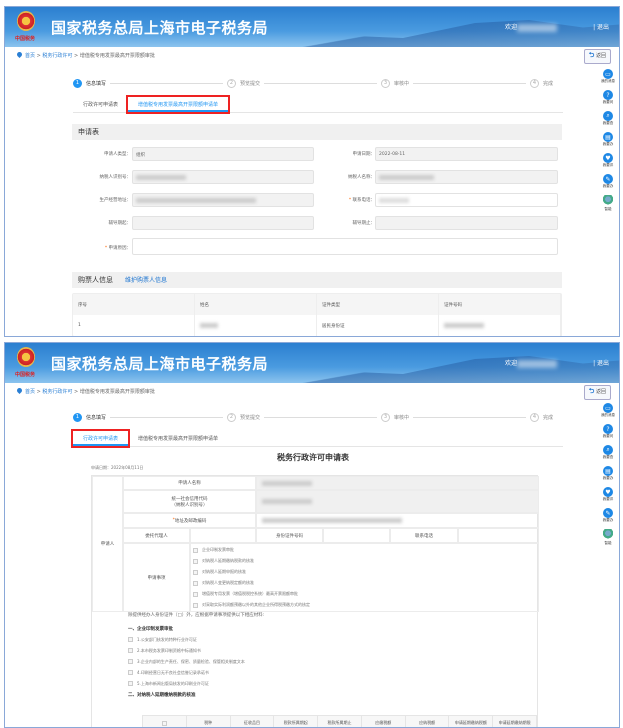 The height and width of the screenshot is (728, 623). I want to click on welcome-text: 欢迎, so click(531, 27).